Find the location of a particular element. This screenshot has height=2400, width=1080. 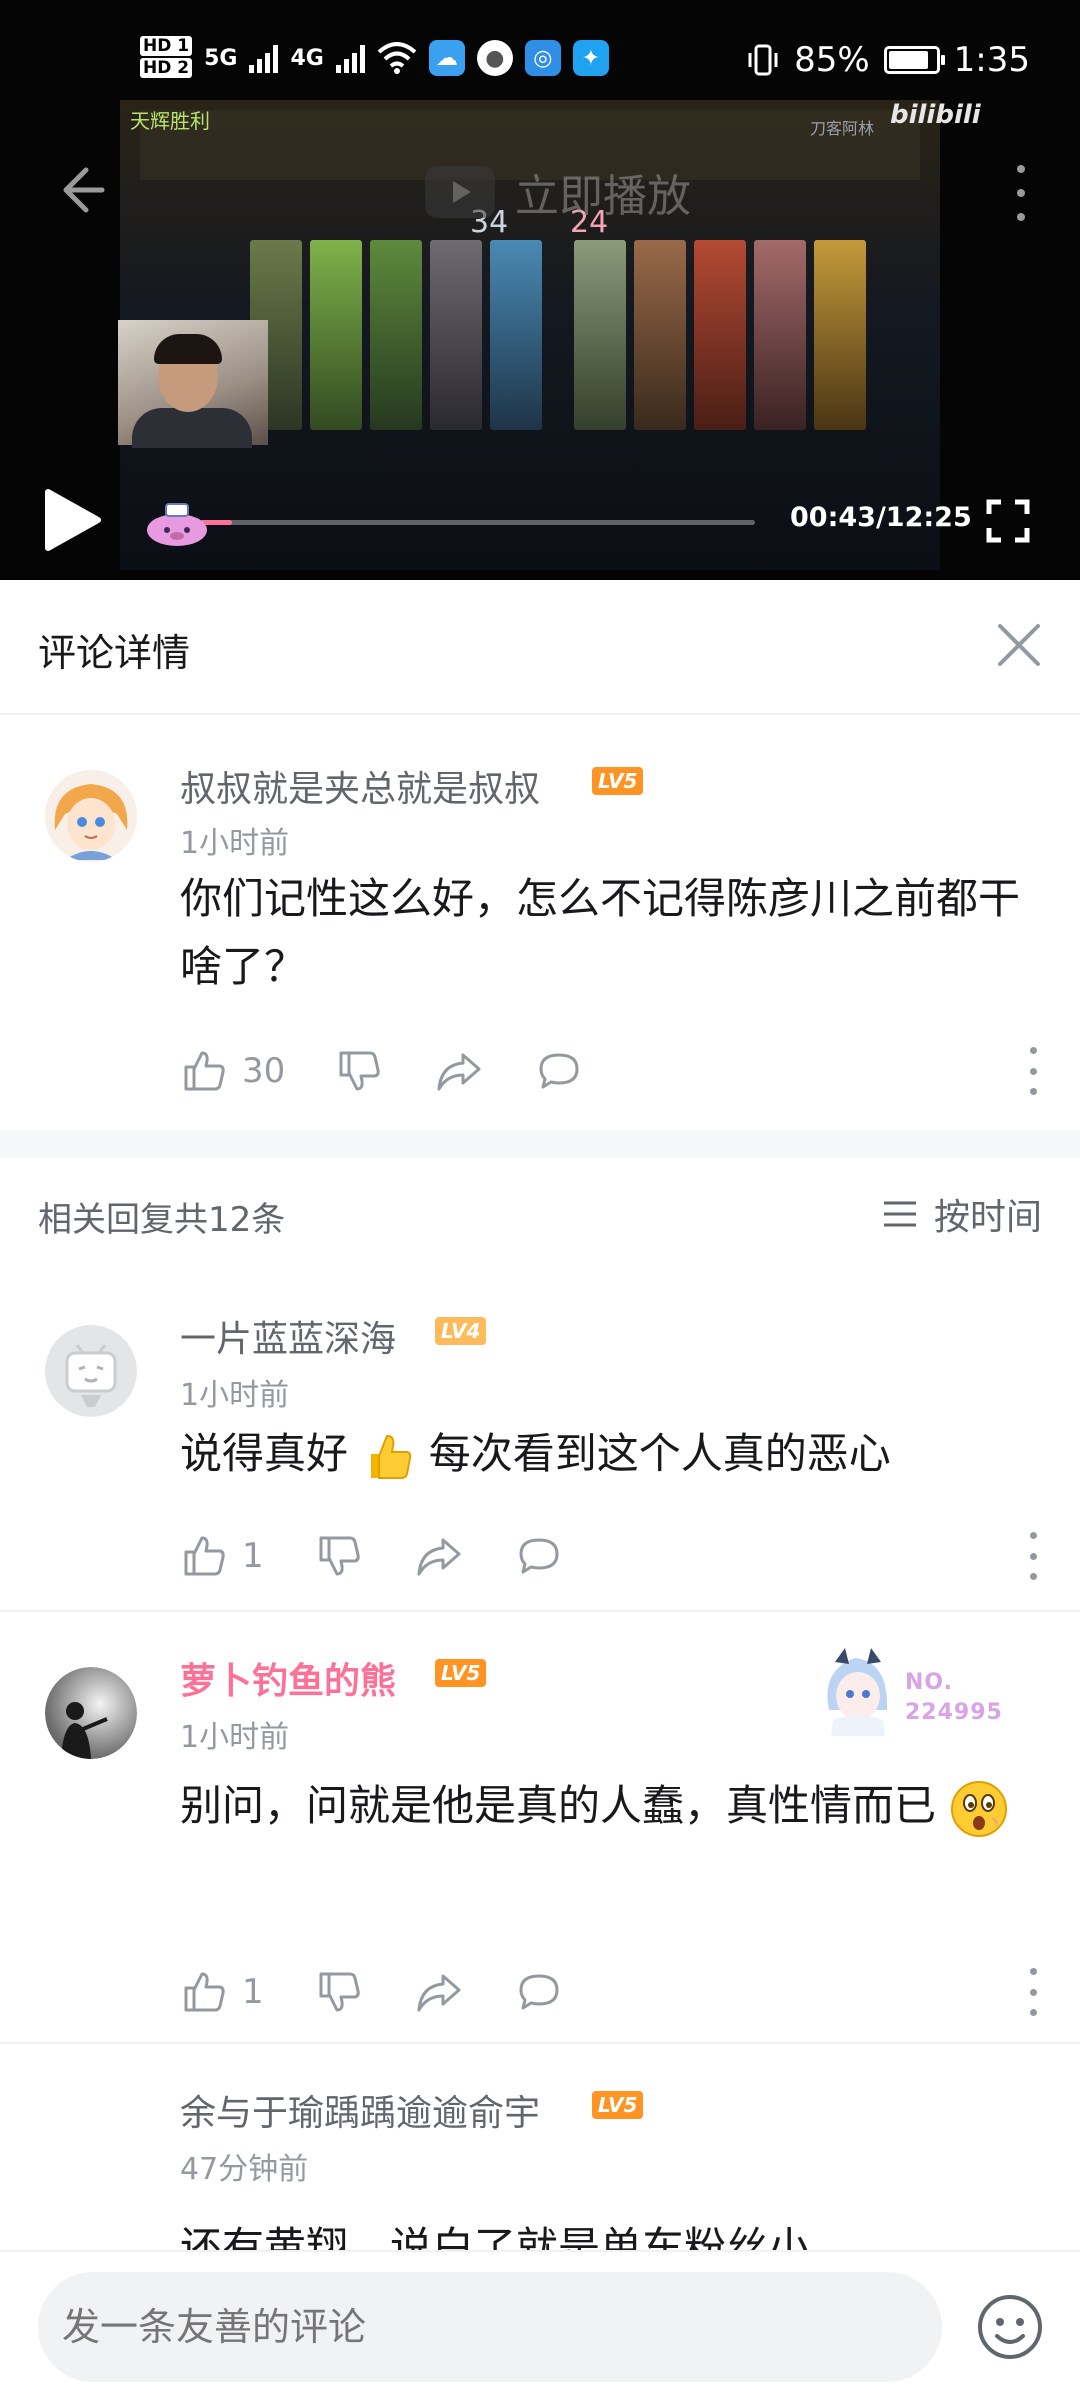

overlay-victory-text: 天辉胜利 is located at coordinates (170, 121).